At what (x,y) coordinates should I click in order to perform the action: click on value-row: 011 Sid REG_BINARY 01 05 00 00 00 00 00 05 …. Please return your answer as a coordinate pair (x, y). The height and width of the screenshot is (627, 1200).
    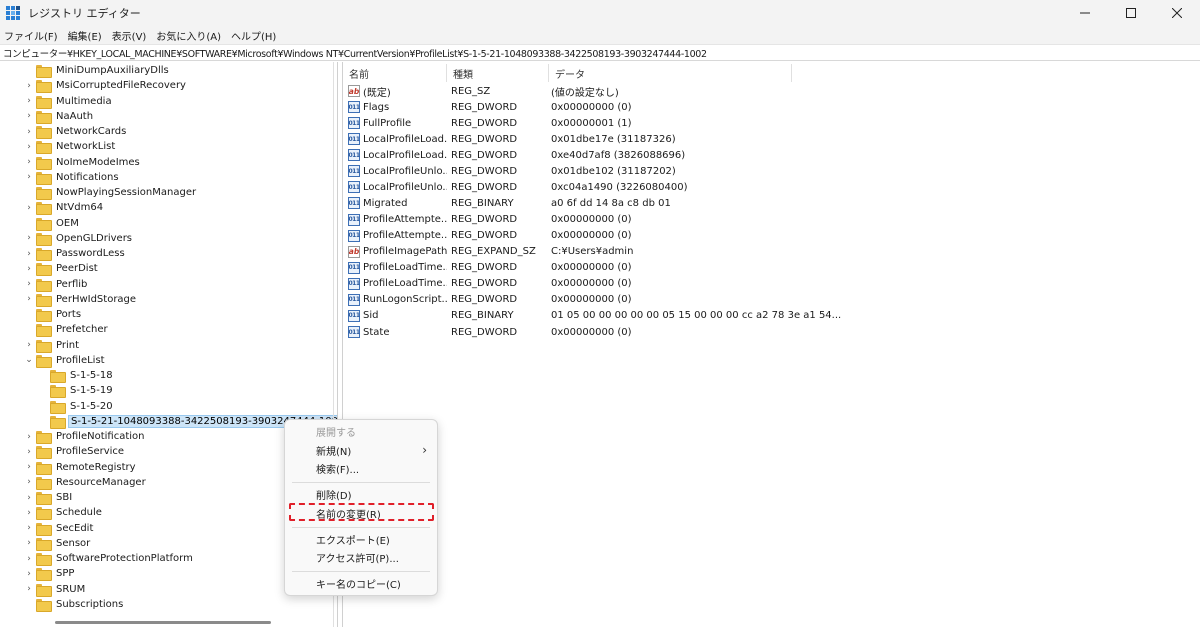
    Looking at the image, I should click on (592, 316).